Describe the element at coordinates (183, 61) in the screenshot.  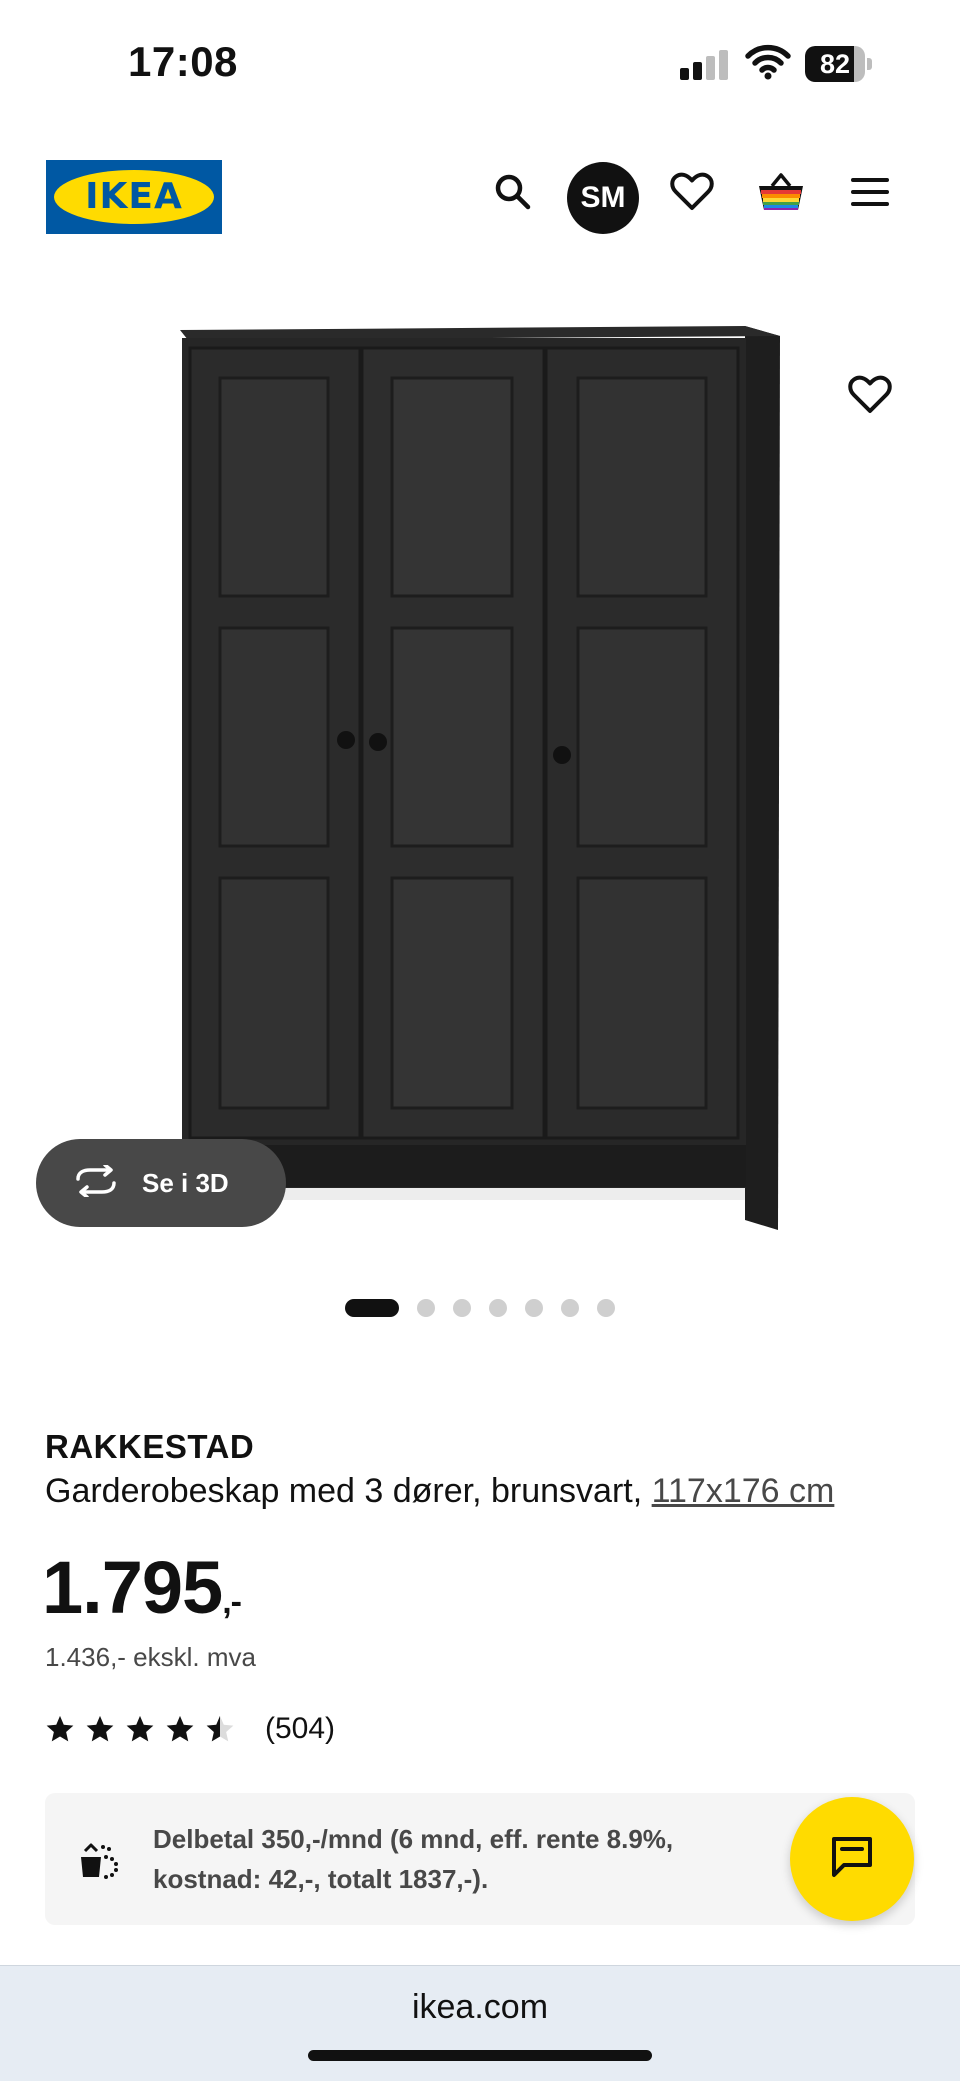
I see `status-time: 17:08` at that location.